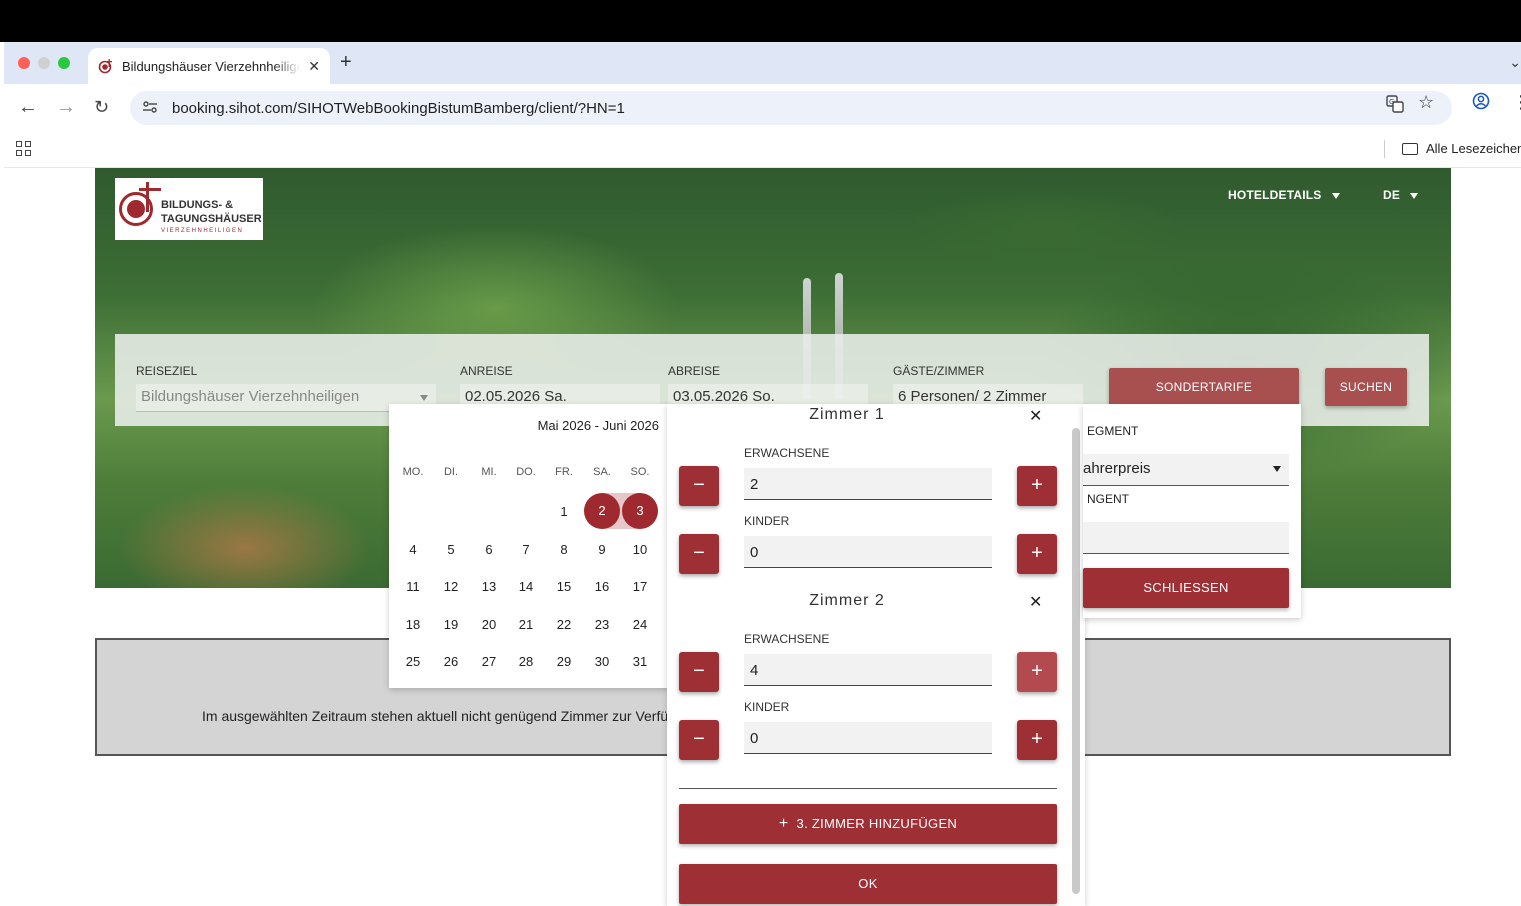 The width and height of the screenshot is (1521, 906). Describe the element at coordinates (868, 738) in the screenshot. I see `room2-children-input: 0` at that location.